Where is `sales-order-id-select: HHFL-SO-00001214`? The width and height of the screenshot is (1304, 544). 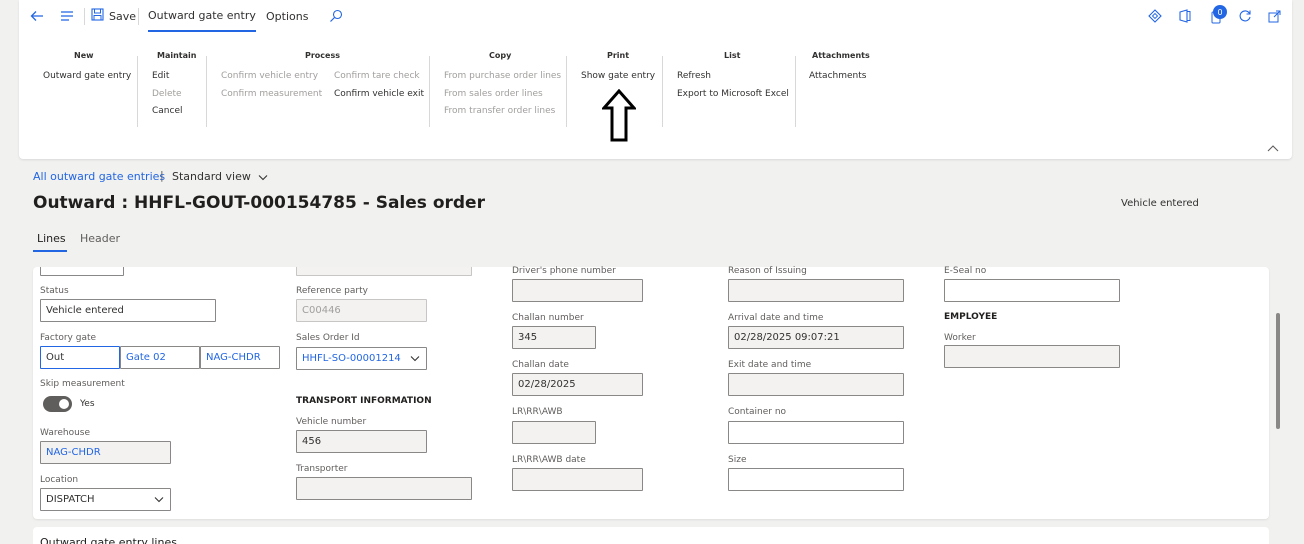 sales-order-id-select: HHFL-SO-00001214 is located at coordinates (361, 358).